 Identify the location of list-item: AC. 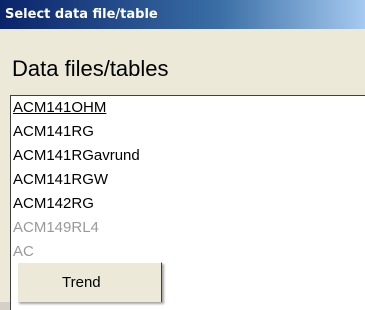
(188, 252).